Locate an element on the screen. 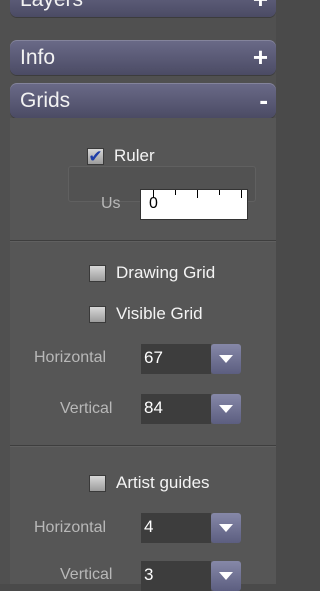 This screenshot has width=320, height=591. grid-vertical-value: 84 is located at coordinates (153, 407).